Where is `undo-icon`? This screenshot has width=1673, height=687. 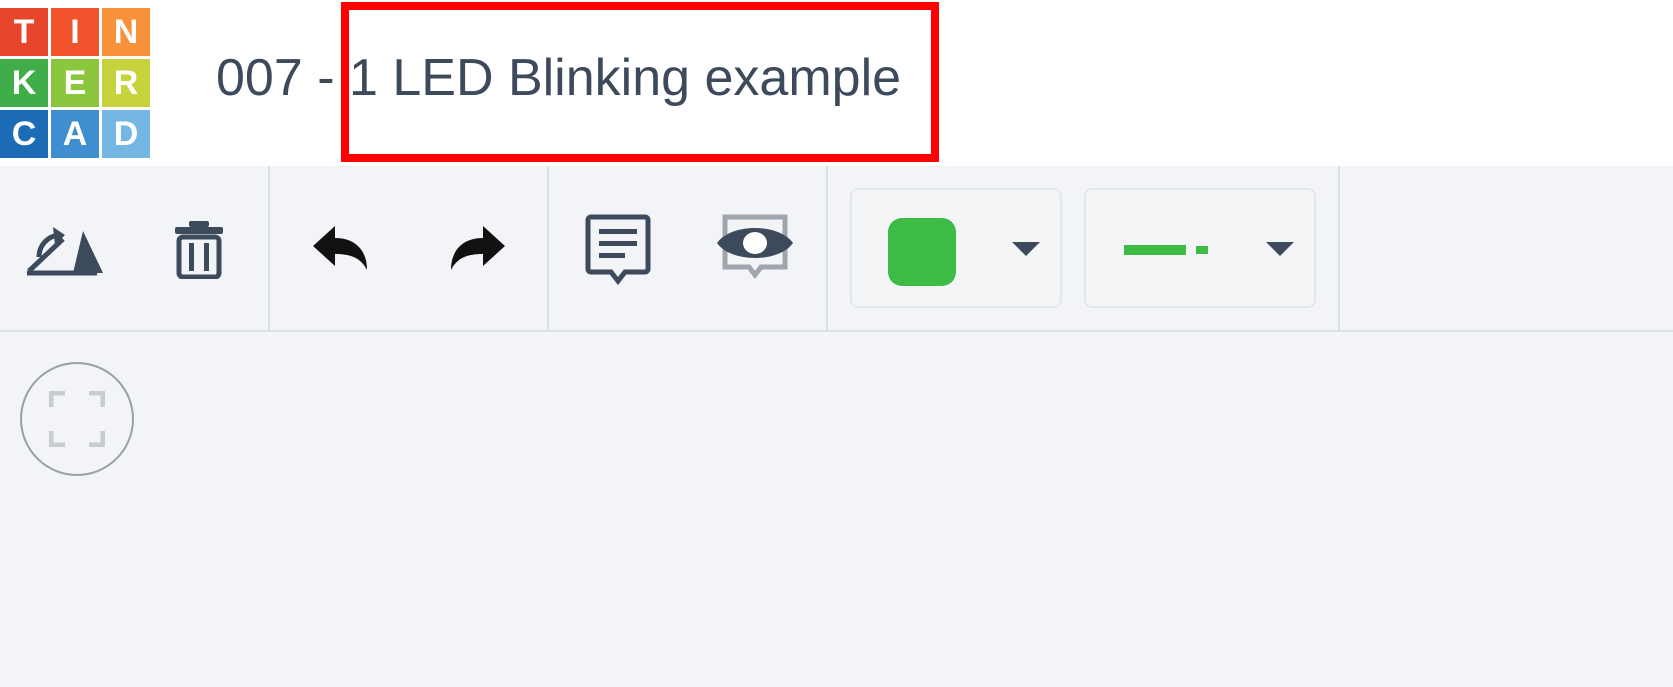 undo-icon is located at coordinates (340, 248).